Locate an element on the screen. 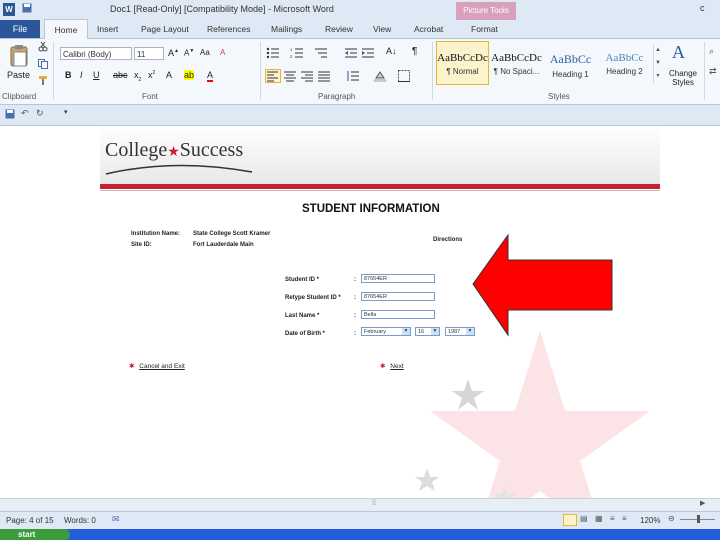  style-preview: AaBbCcDc is located at coordinates (516, 58).